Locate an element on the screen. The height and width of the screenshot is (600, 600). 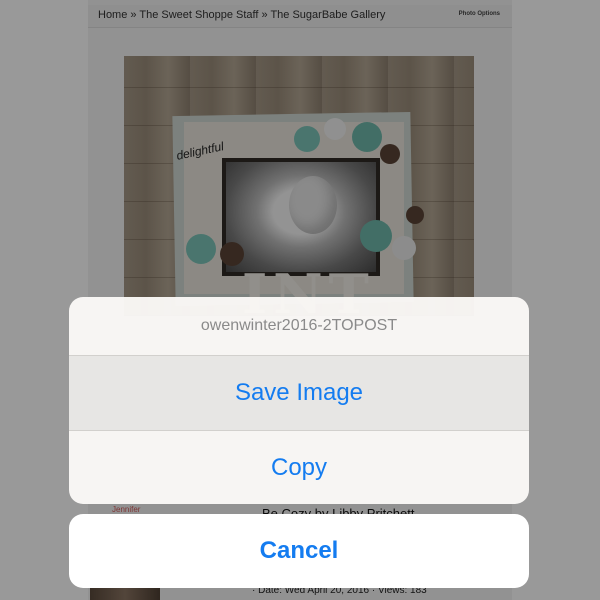
action-sheet-title: owenwinter2016-2TOPOST is located at coordinates (299, 325).